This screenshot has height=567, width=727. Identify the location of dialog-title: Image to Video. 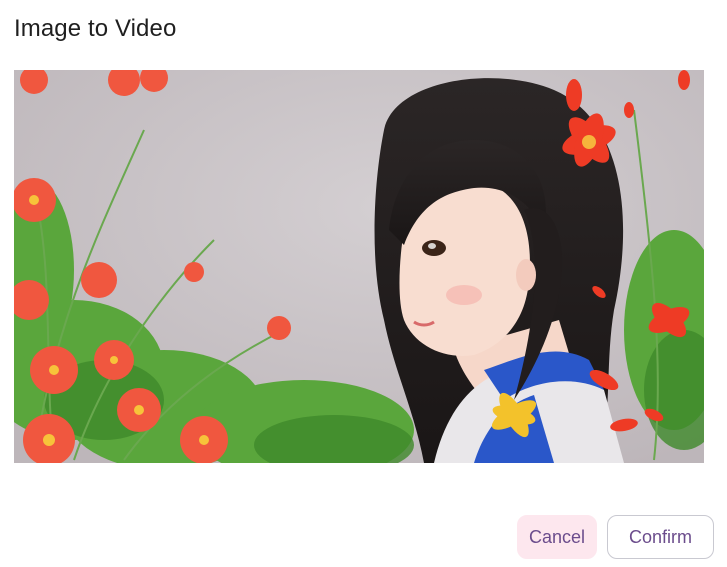
(95, 28).